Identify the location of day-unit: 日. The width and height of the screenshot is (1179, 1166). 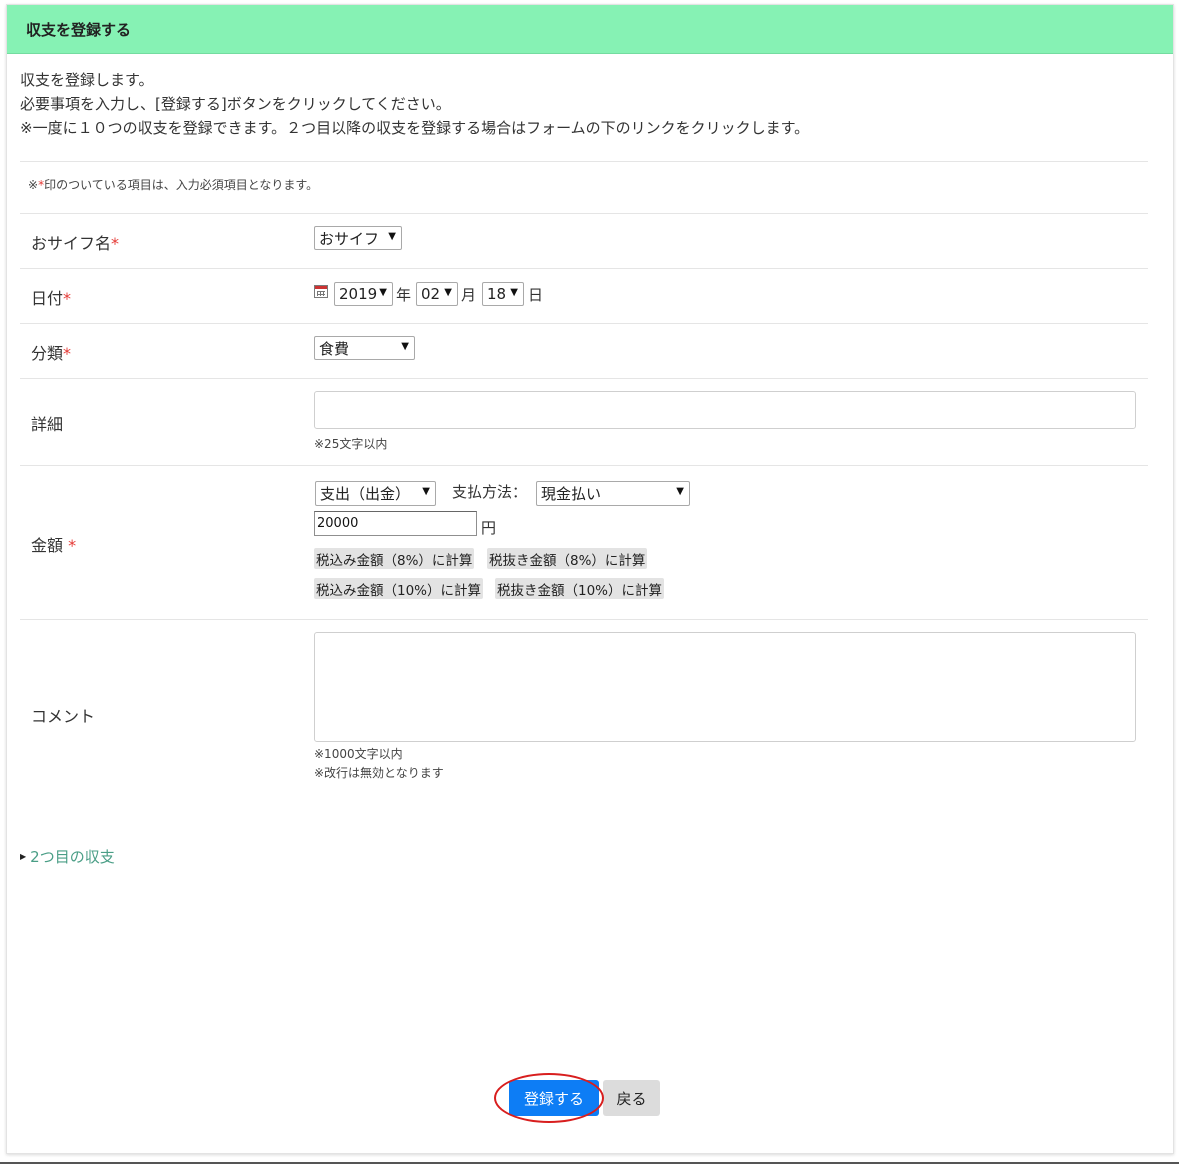
(536, 295).